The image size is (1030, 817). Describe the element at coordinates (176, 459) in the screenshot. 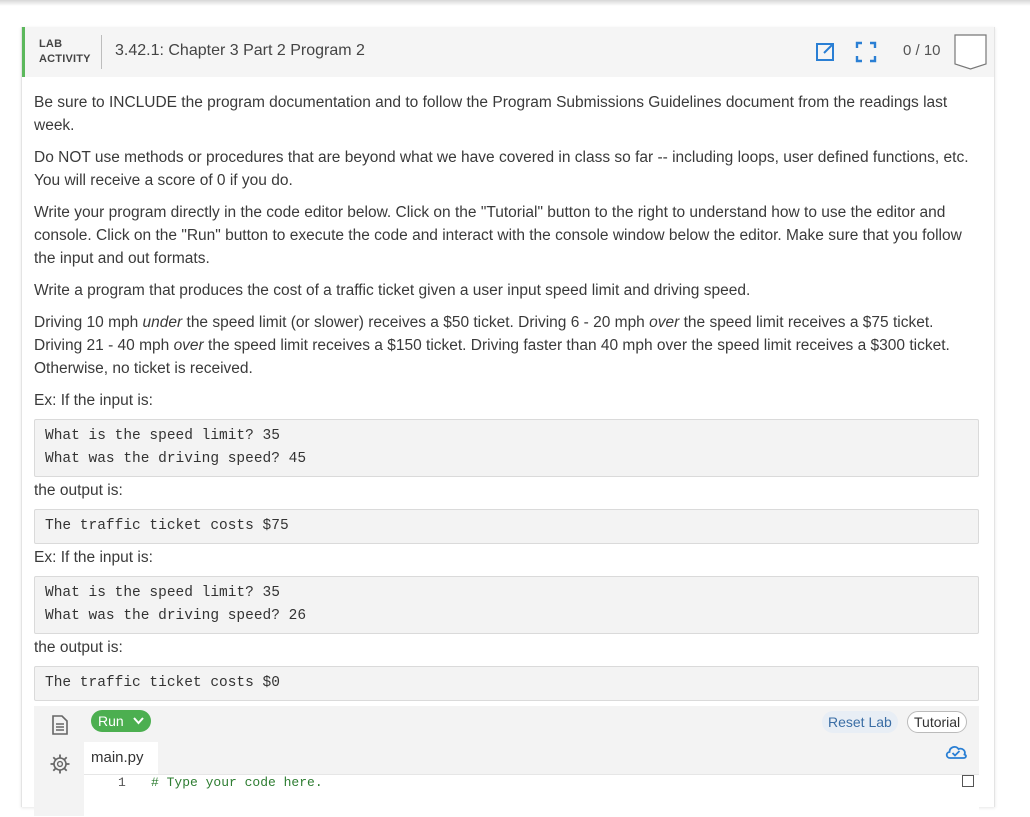

I see `example-1-input-line-2: What was the driving speed? 45` at that location.